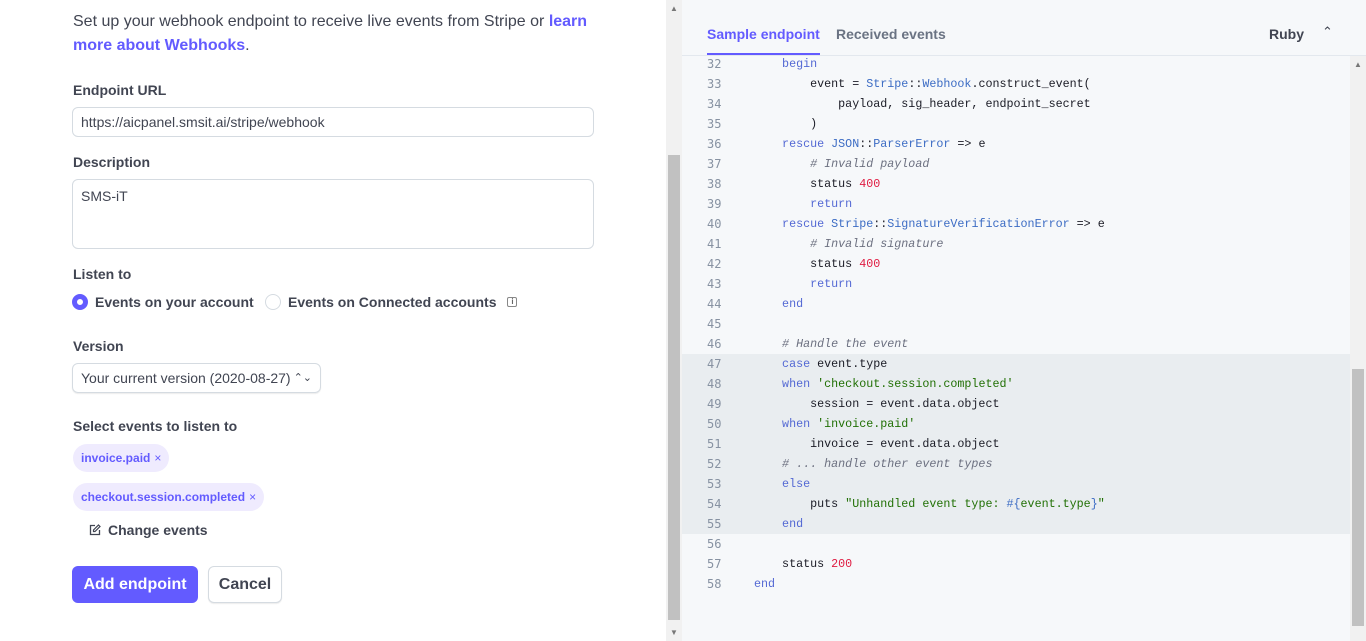  I want to click on line-number: 38, so click(714, 184).